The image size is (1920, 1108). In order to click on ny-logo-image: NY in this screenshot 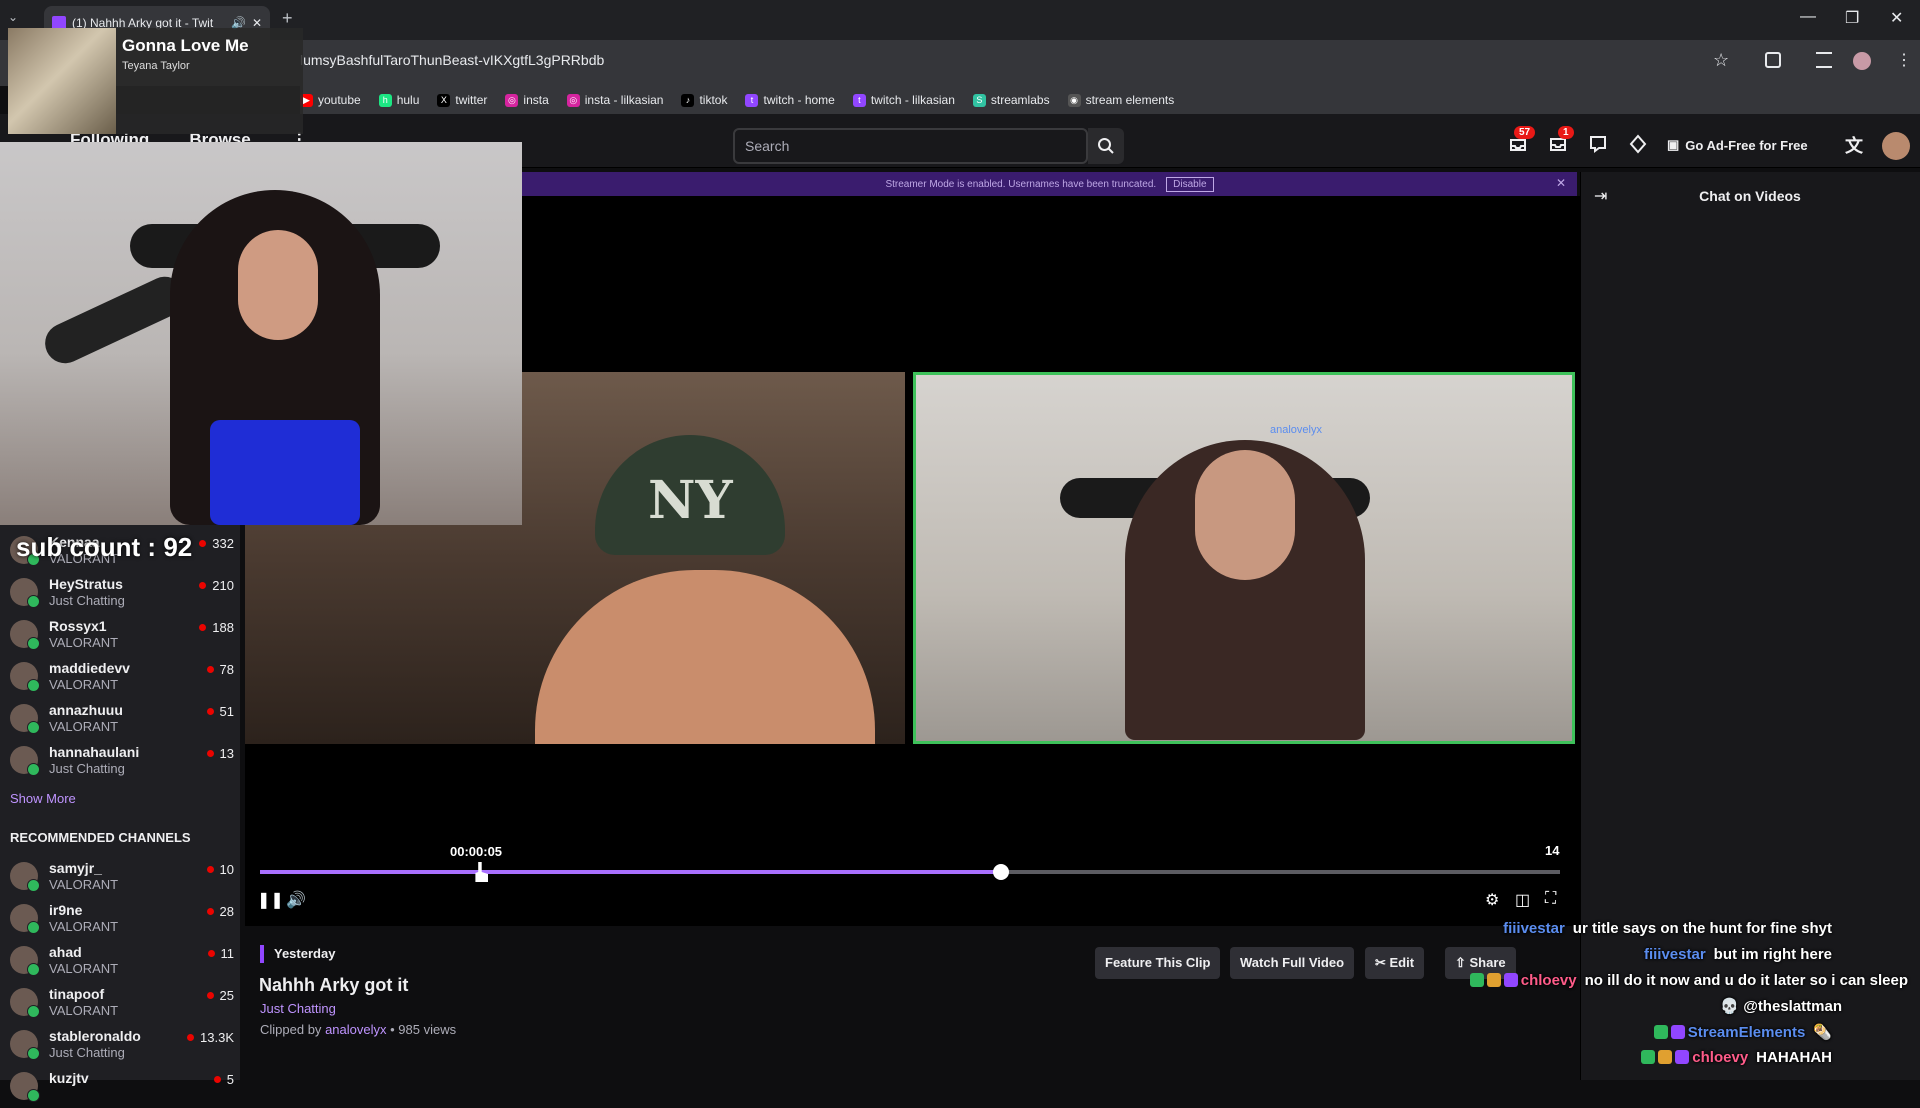, I will do `click(690, 500)`.